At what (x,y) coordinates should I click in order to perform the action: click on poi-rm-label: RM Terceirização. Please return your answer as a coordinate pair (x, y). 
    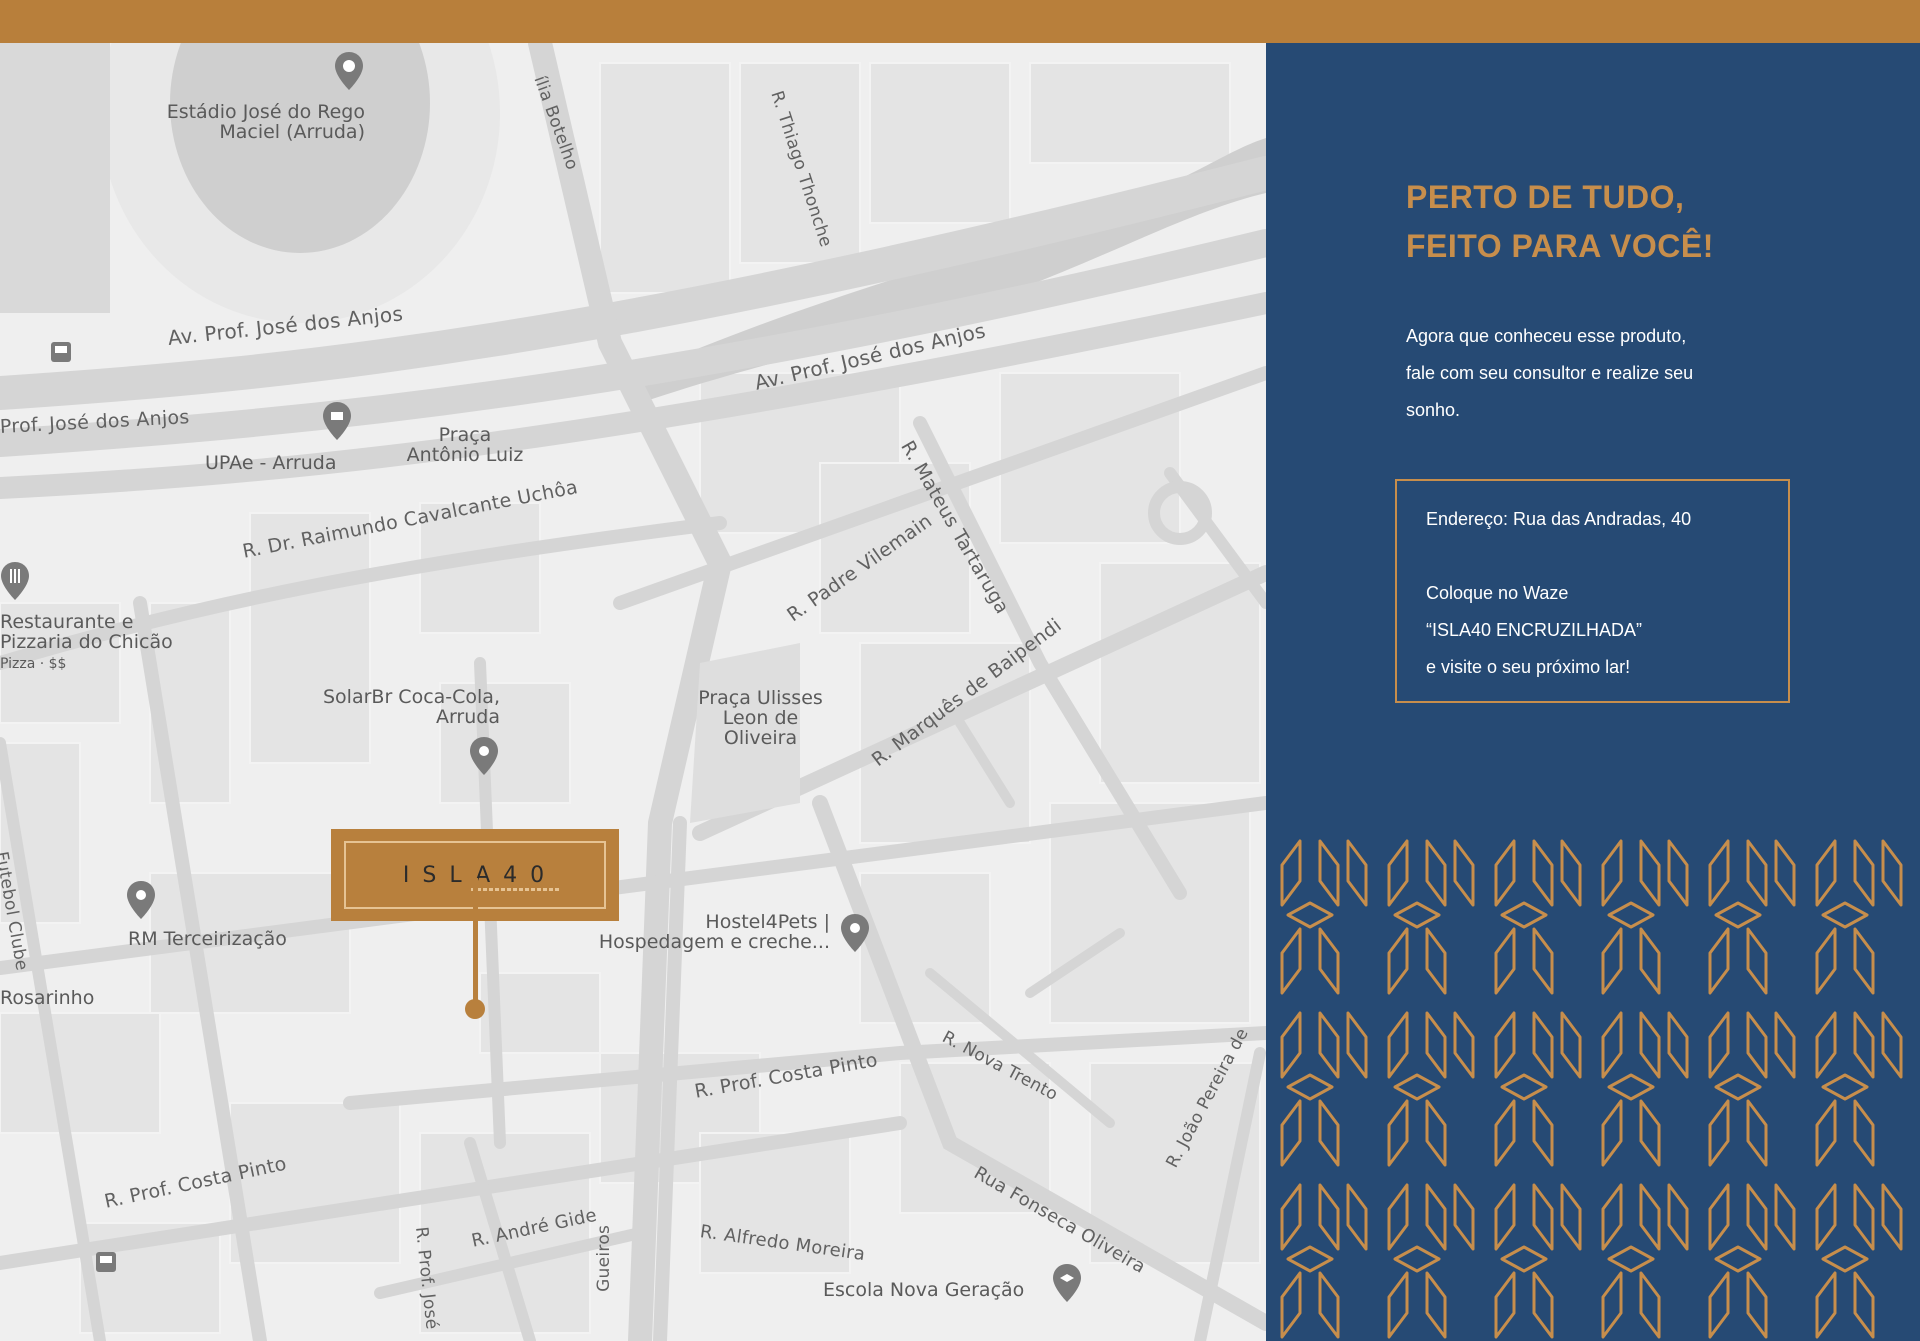
    Looking at the image, I should click on (207, 939).